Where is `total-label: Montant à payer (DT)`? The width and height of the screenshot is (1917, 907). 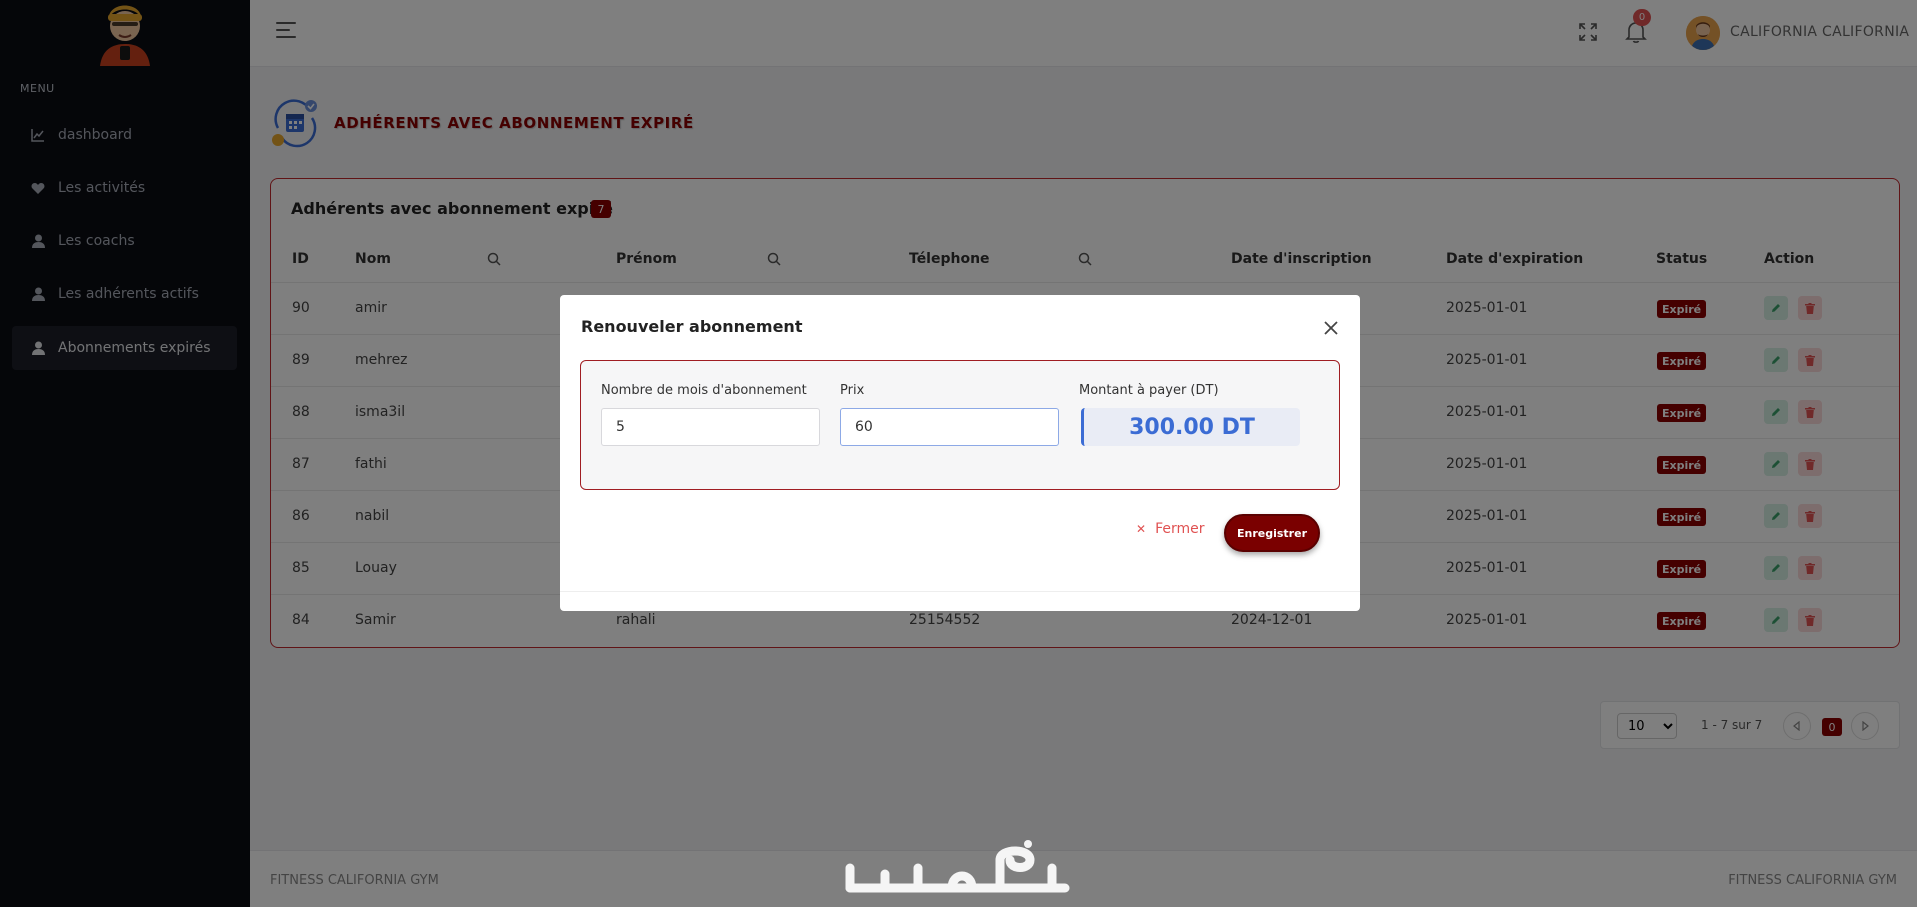
total-label: Montant à payer (DT) is located at coordinates (1149, 390).